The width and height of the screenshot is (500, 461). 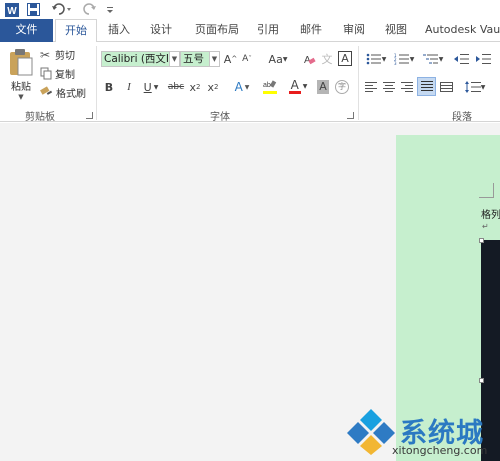 What do you see at coordinates (151, 87) in the screenshot?
I see `underline-button: U ▼` at bounding box center [151, 87].